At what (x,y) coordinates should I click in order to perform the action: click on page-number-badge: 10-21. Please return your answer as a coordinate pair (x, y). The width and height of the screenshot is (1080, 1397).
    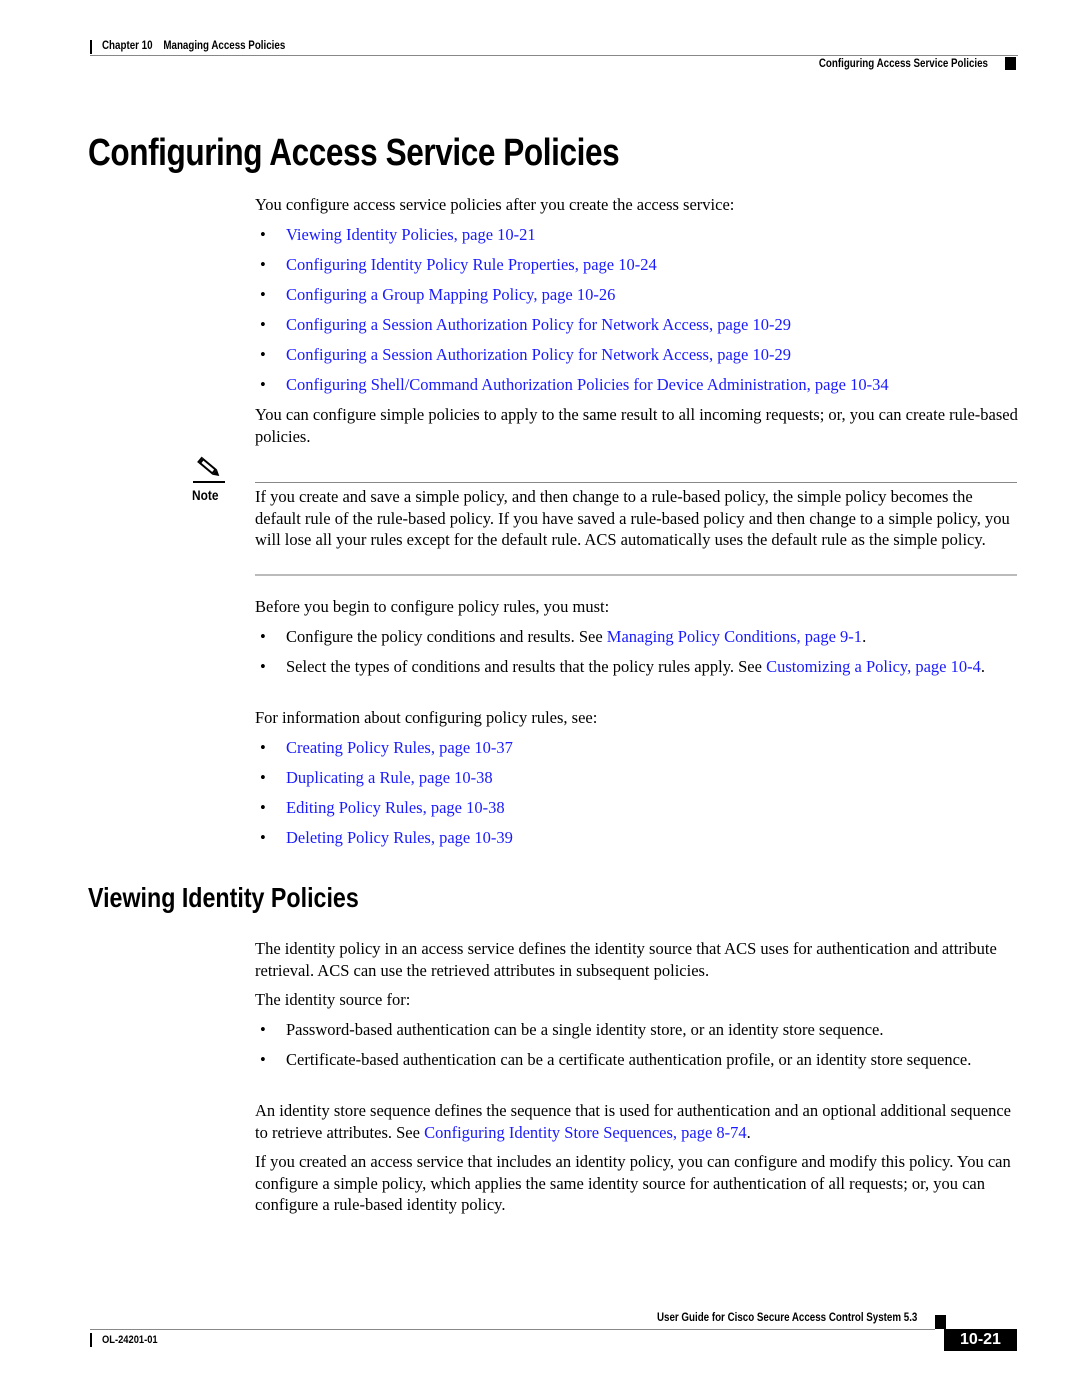
    Looking at the image, I should click on (980, 1340).